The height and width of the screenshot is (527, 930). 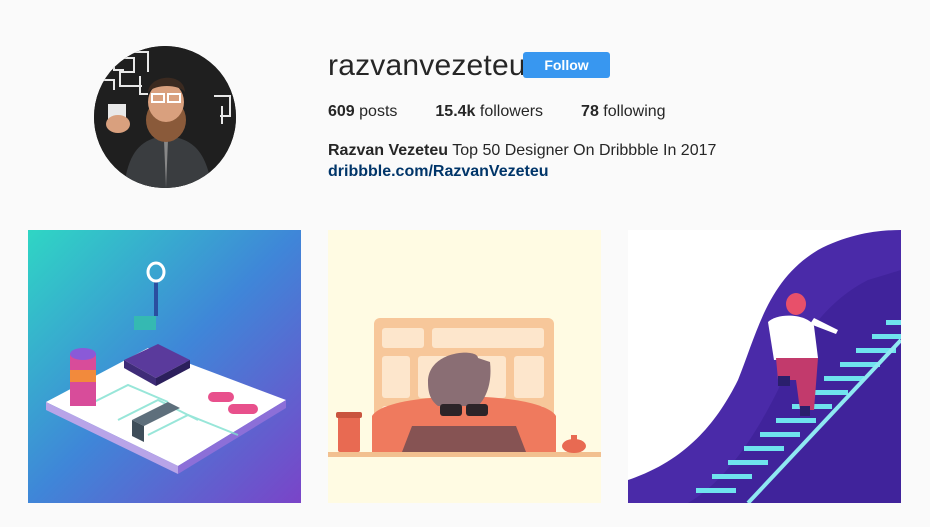 I want to click on profile-full-name: Razvan Vezeteu, so click(x=388, y=150).